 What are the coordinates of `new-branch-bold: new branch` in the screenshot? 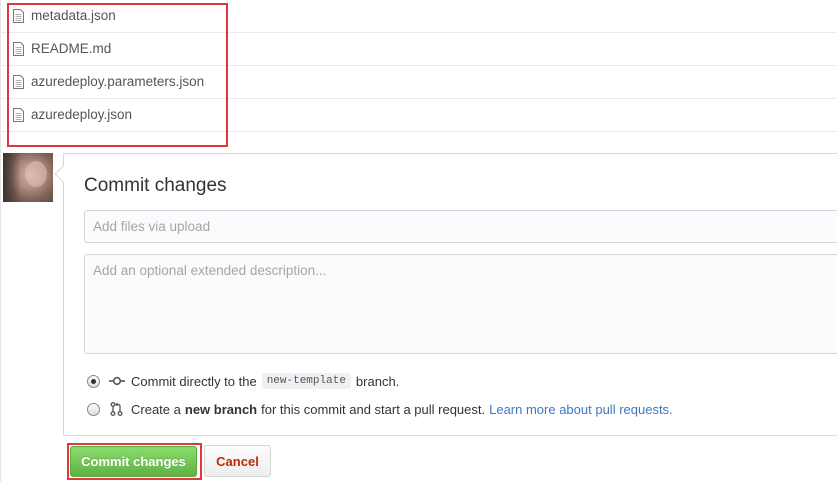 It's located at (221, 409).